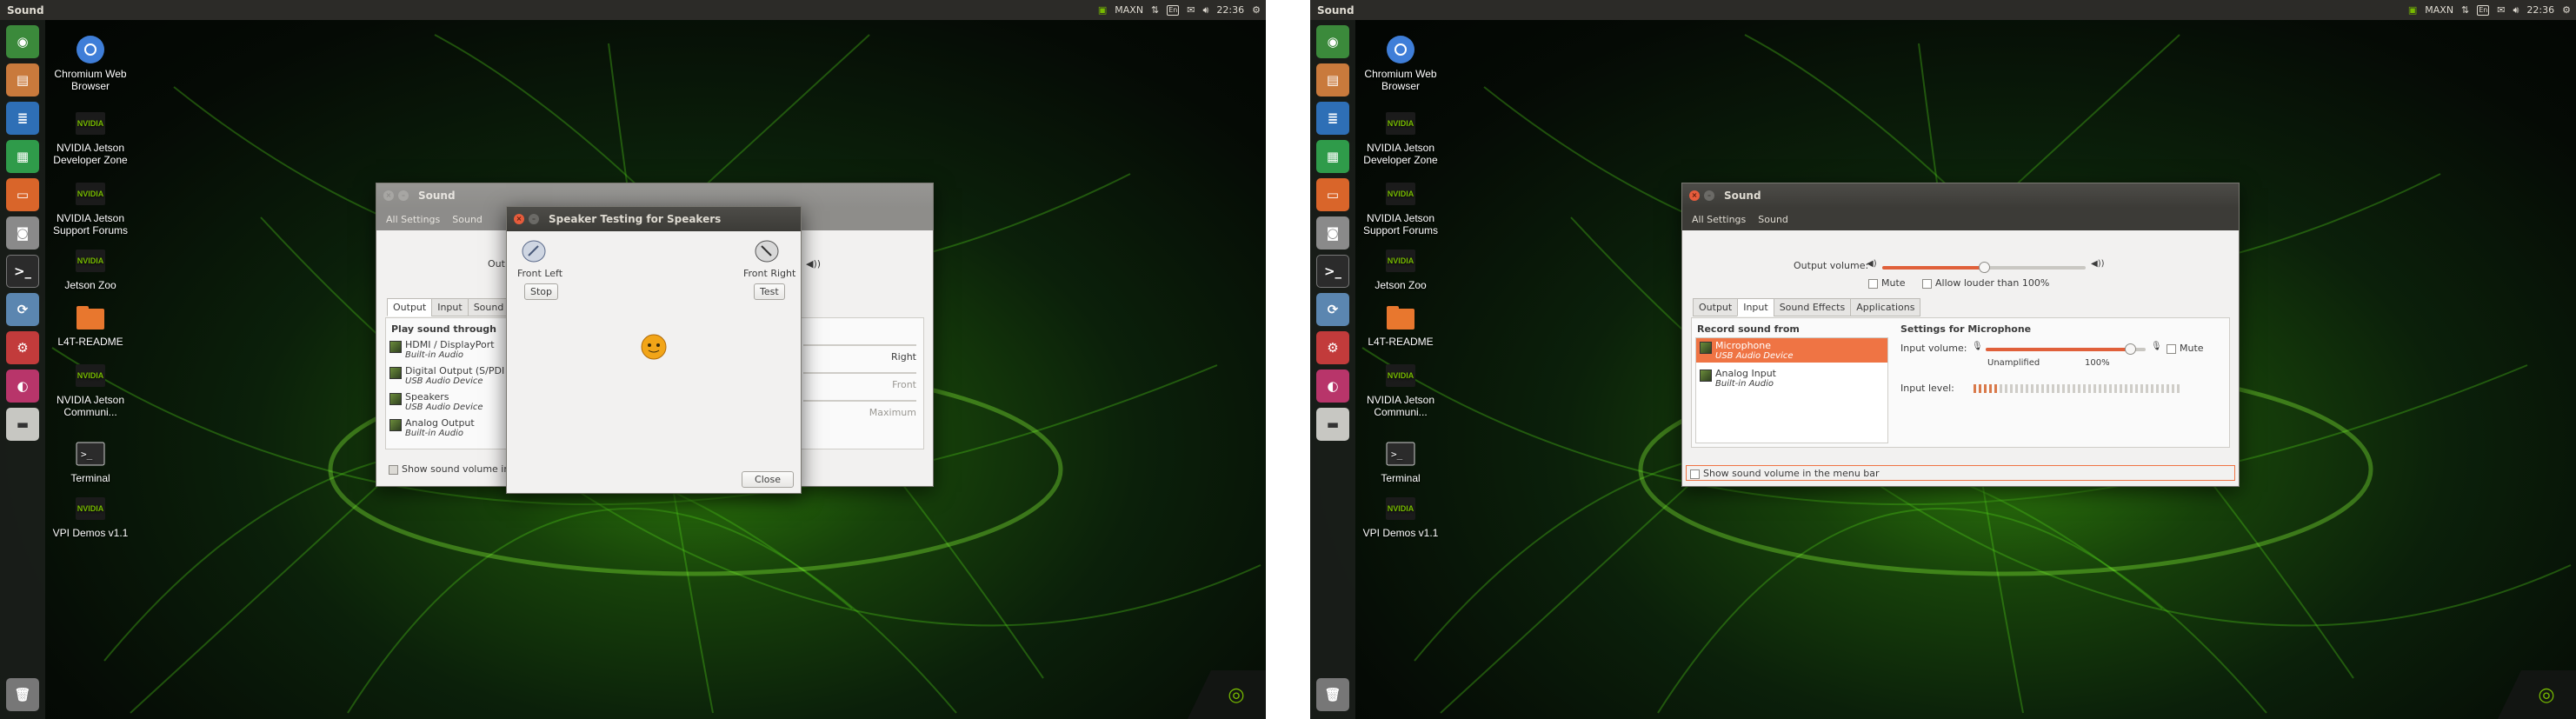  What do you see at coordinates (1738, 378) in the screenshot?
I see `device-row: Analog Input Built-in Audio` at bounding box center [1738, 378].